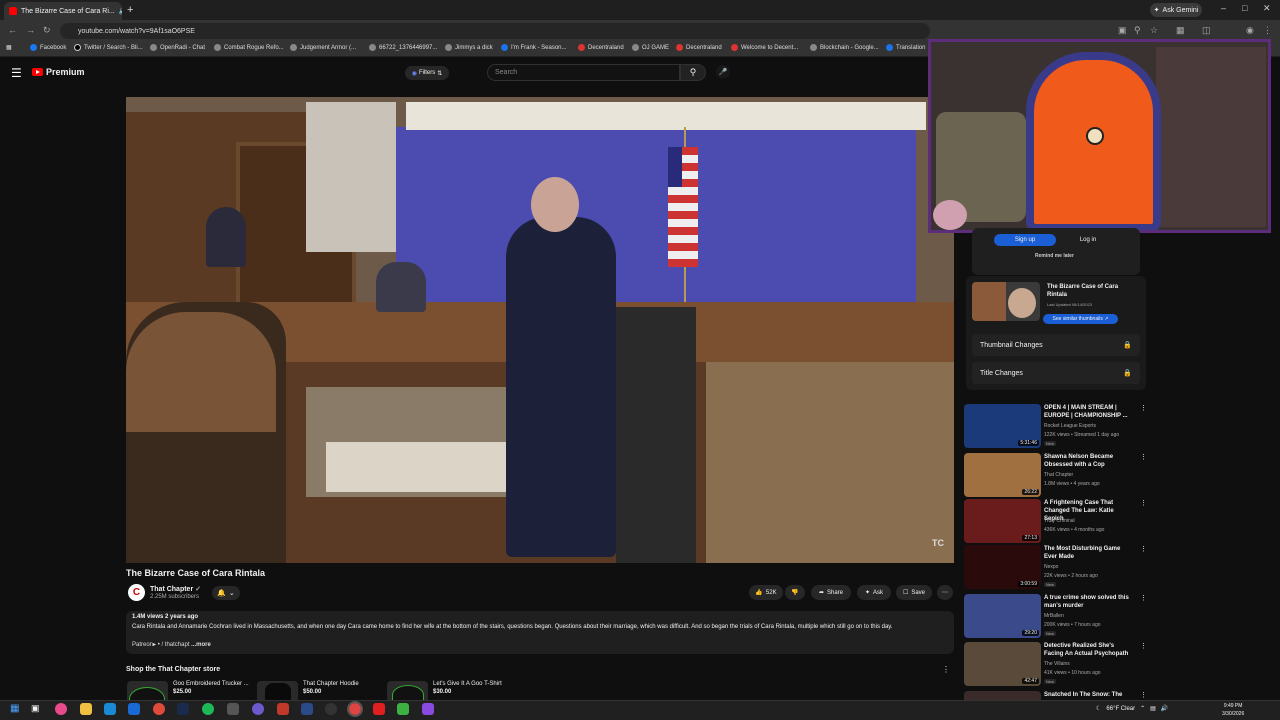 This screenshot has width=1280, height=720. Describe the element at coordinates (16, 709) in the screenshot. I see `windows-start-icon: ▦` at that location.